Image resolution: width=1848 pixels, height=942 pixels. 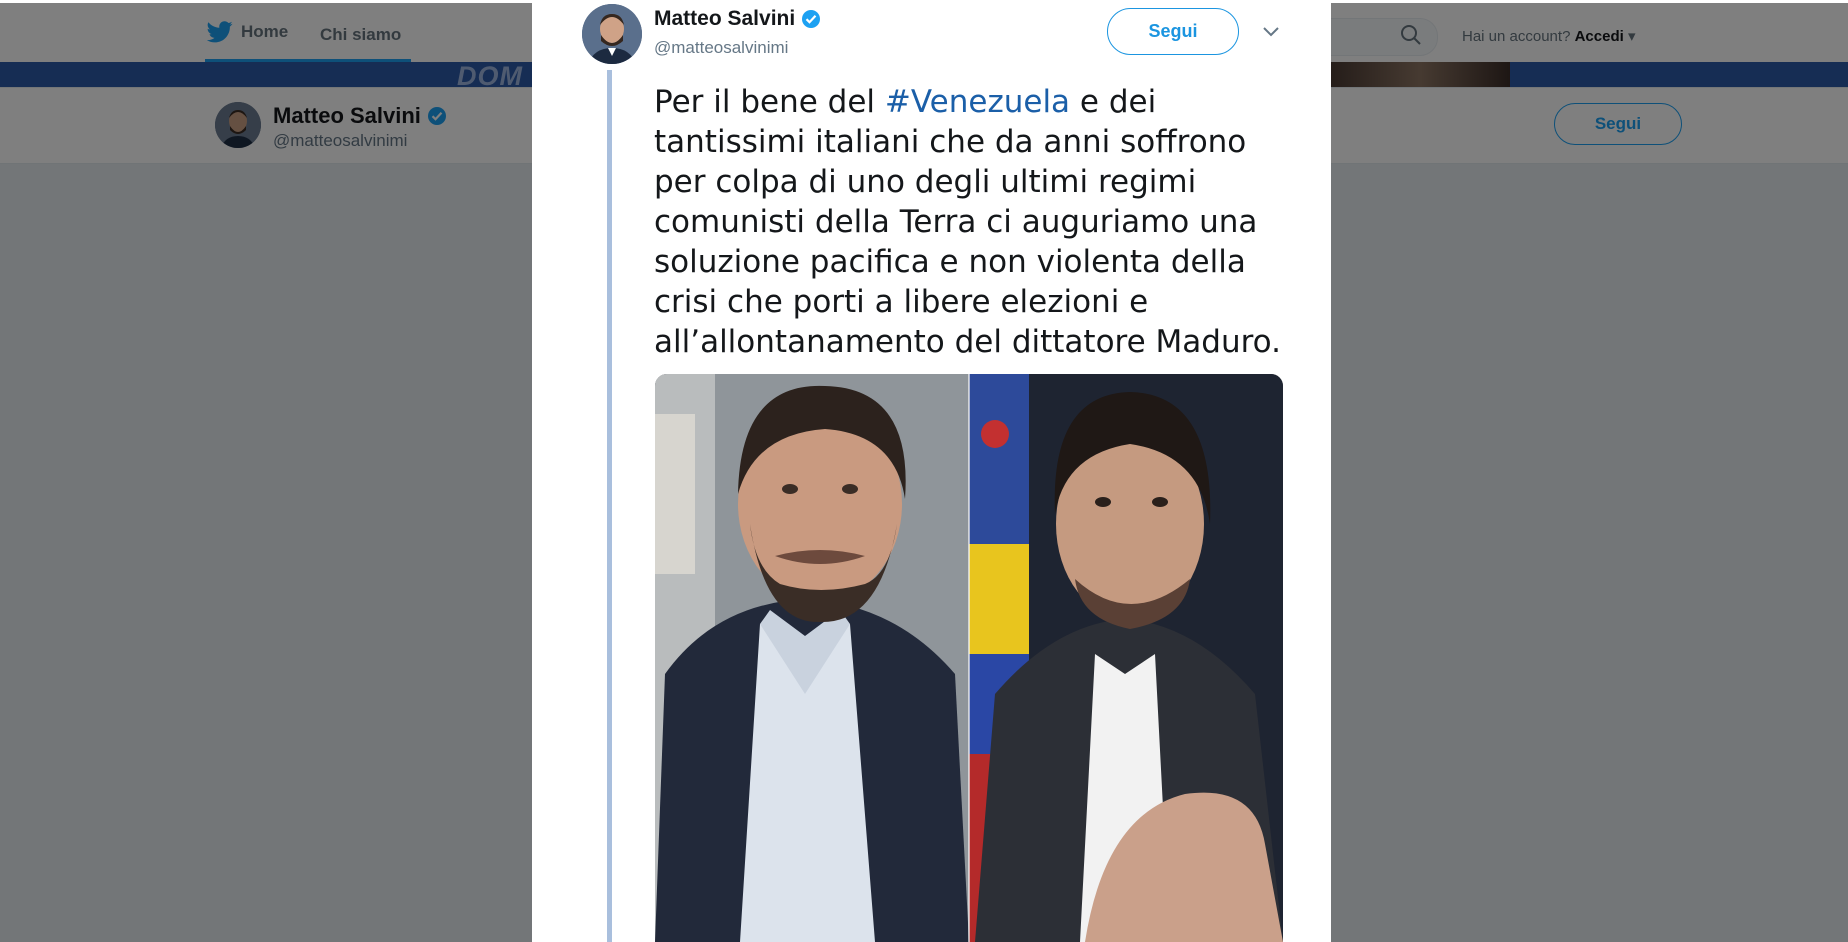 I want to click on hashtag-link: #Venezuela, so click(x=977, y=102).